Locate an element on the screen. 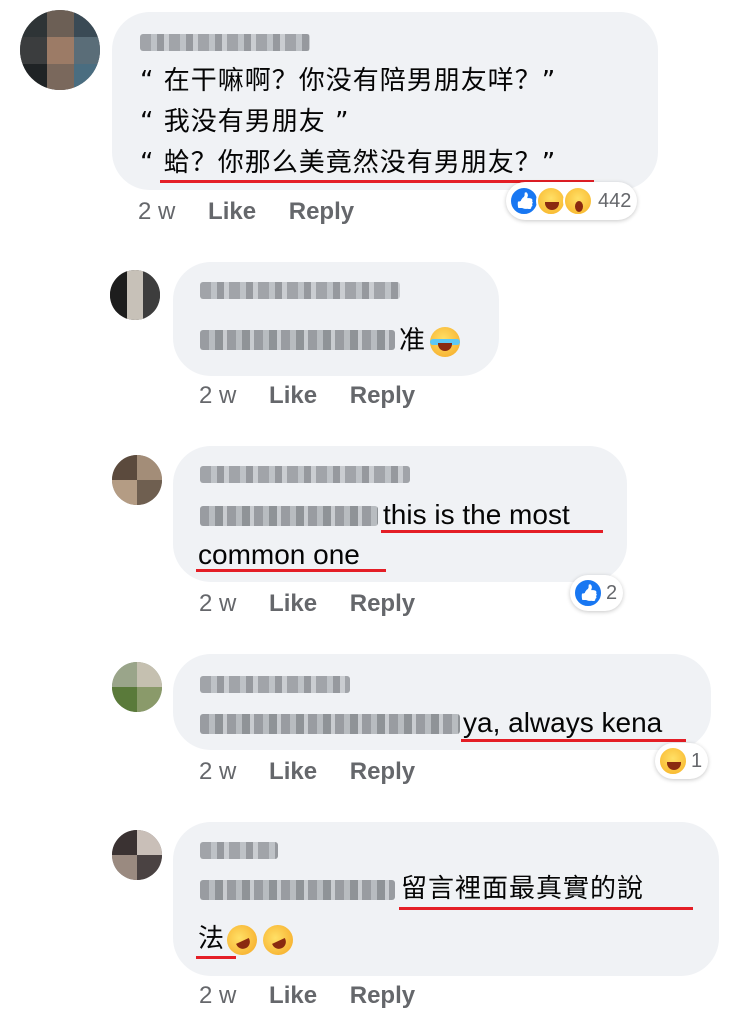  reaction-summary: 442 is located at coordinates (572, 201).